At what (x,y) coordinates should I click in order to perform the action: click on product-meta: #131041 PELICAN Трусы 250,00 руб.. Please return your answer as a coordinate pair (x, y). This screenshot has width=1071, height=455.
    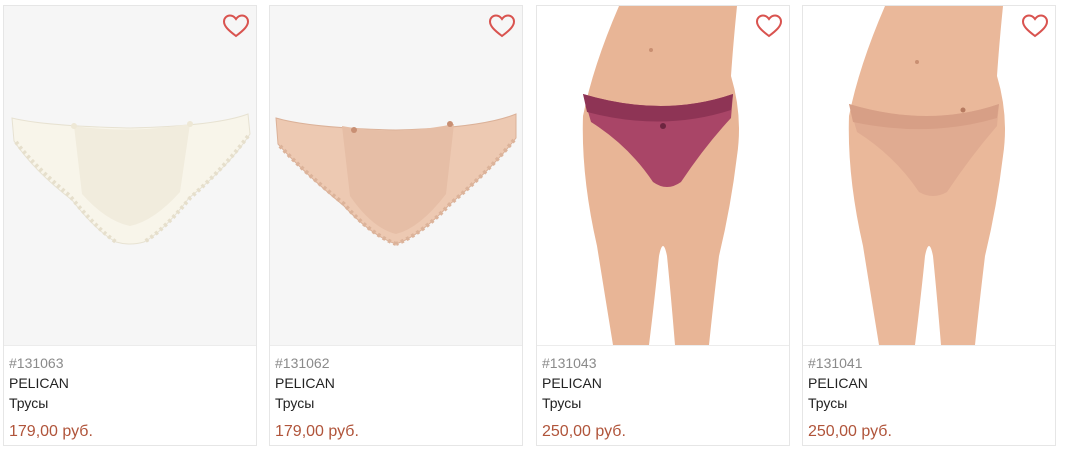
    Looking at the image, I should click on (928, 398).